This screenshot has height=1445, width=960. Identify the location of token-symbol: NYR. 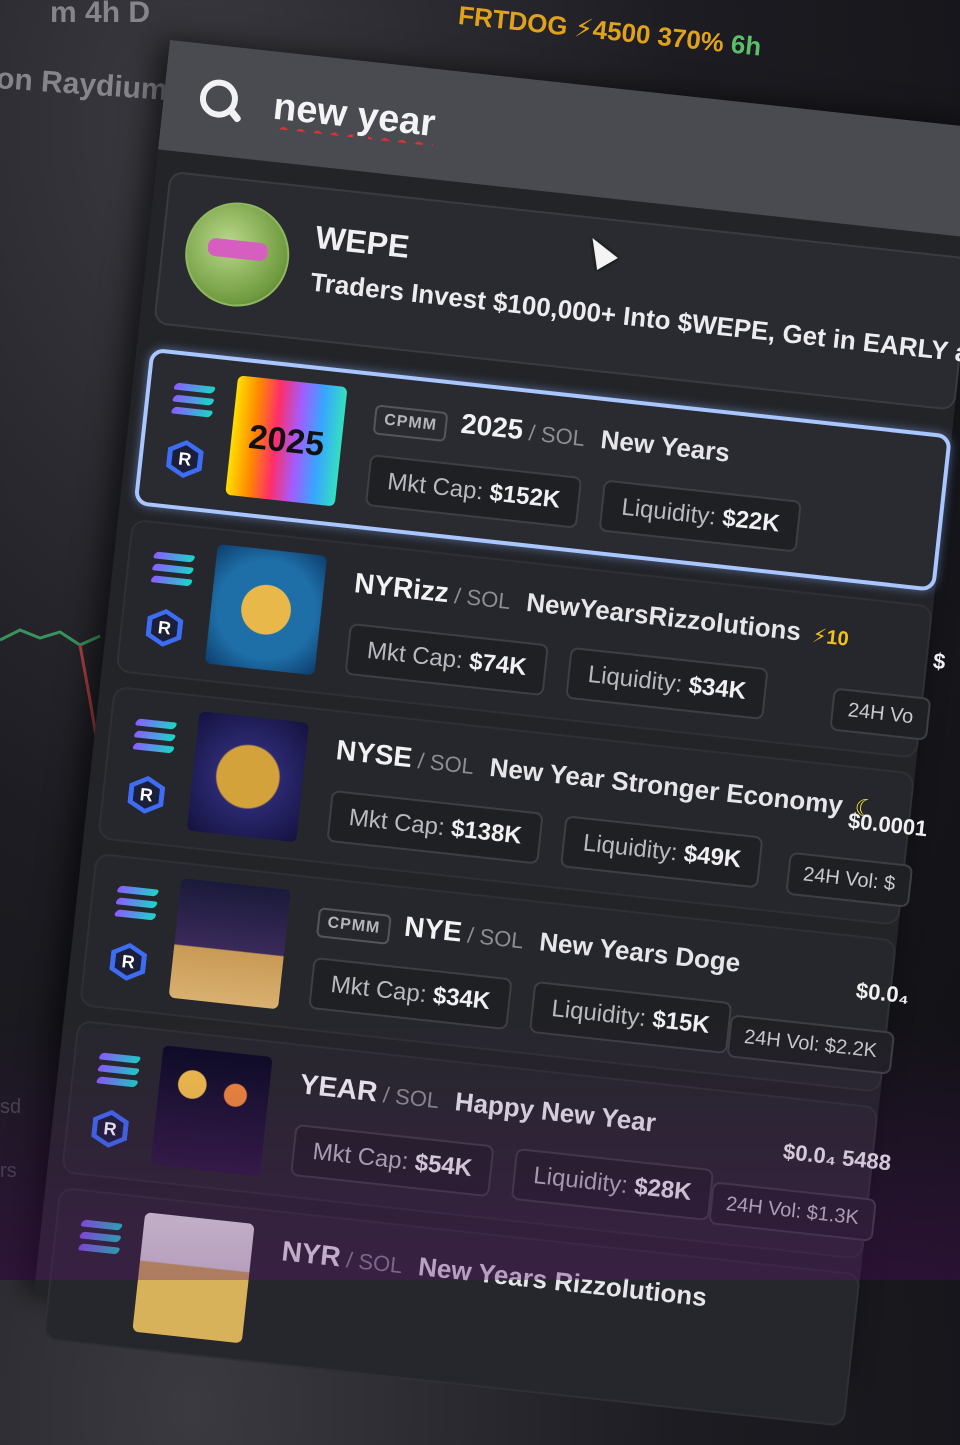
(311, 1254).